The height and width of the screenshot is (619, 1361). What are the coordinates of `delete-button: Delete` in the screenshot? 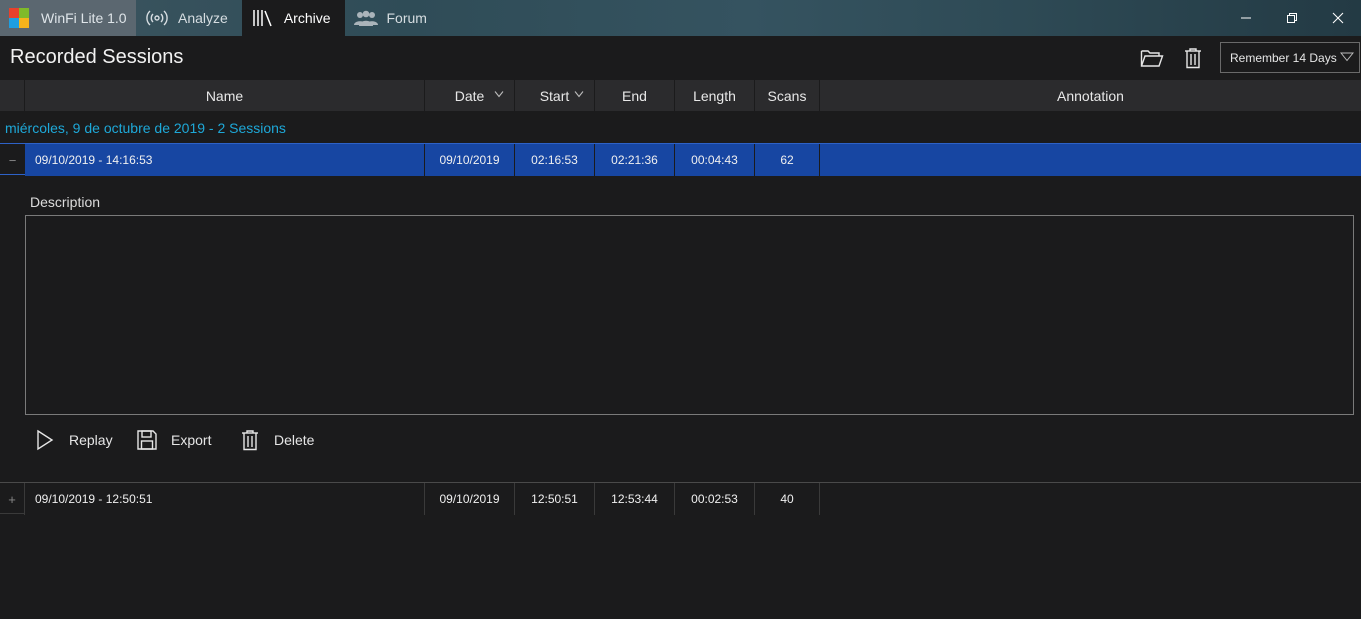 It's located at (276, 440).